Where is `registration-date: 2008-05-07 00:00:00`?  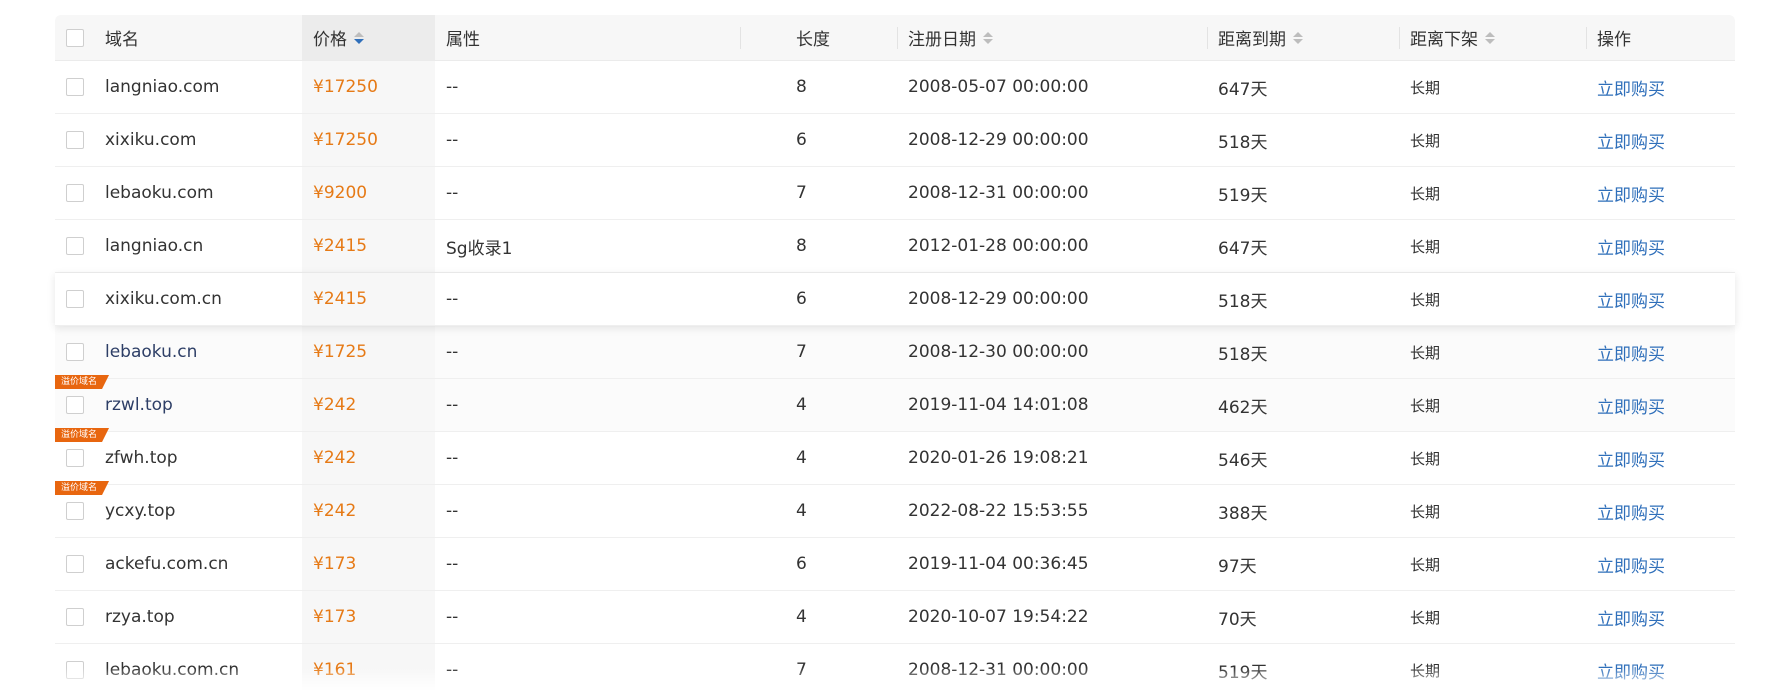
registration-date: 2008-05-07 00:00:00 is located at coordinates (998, 87).